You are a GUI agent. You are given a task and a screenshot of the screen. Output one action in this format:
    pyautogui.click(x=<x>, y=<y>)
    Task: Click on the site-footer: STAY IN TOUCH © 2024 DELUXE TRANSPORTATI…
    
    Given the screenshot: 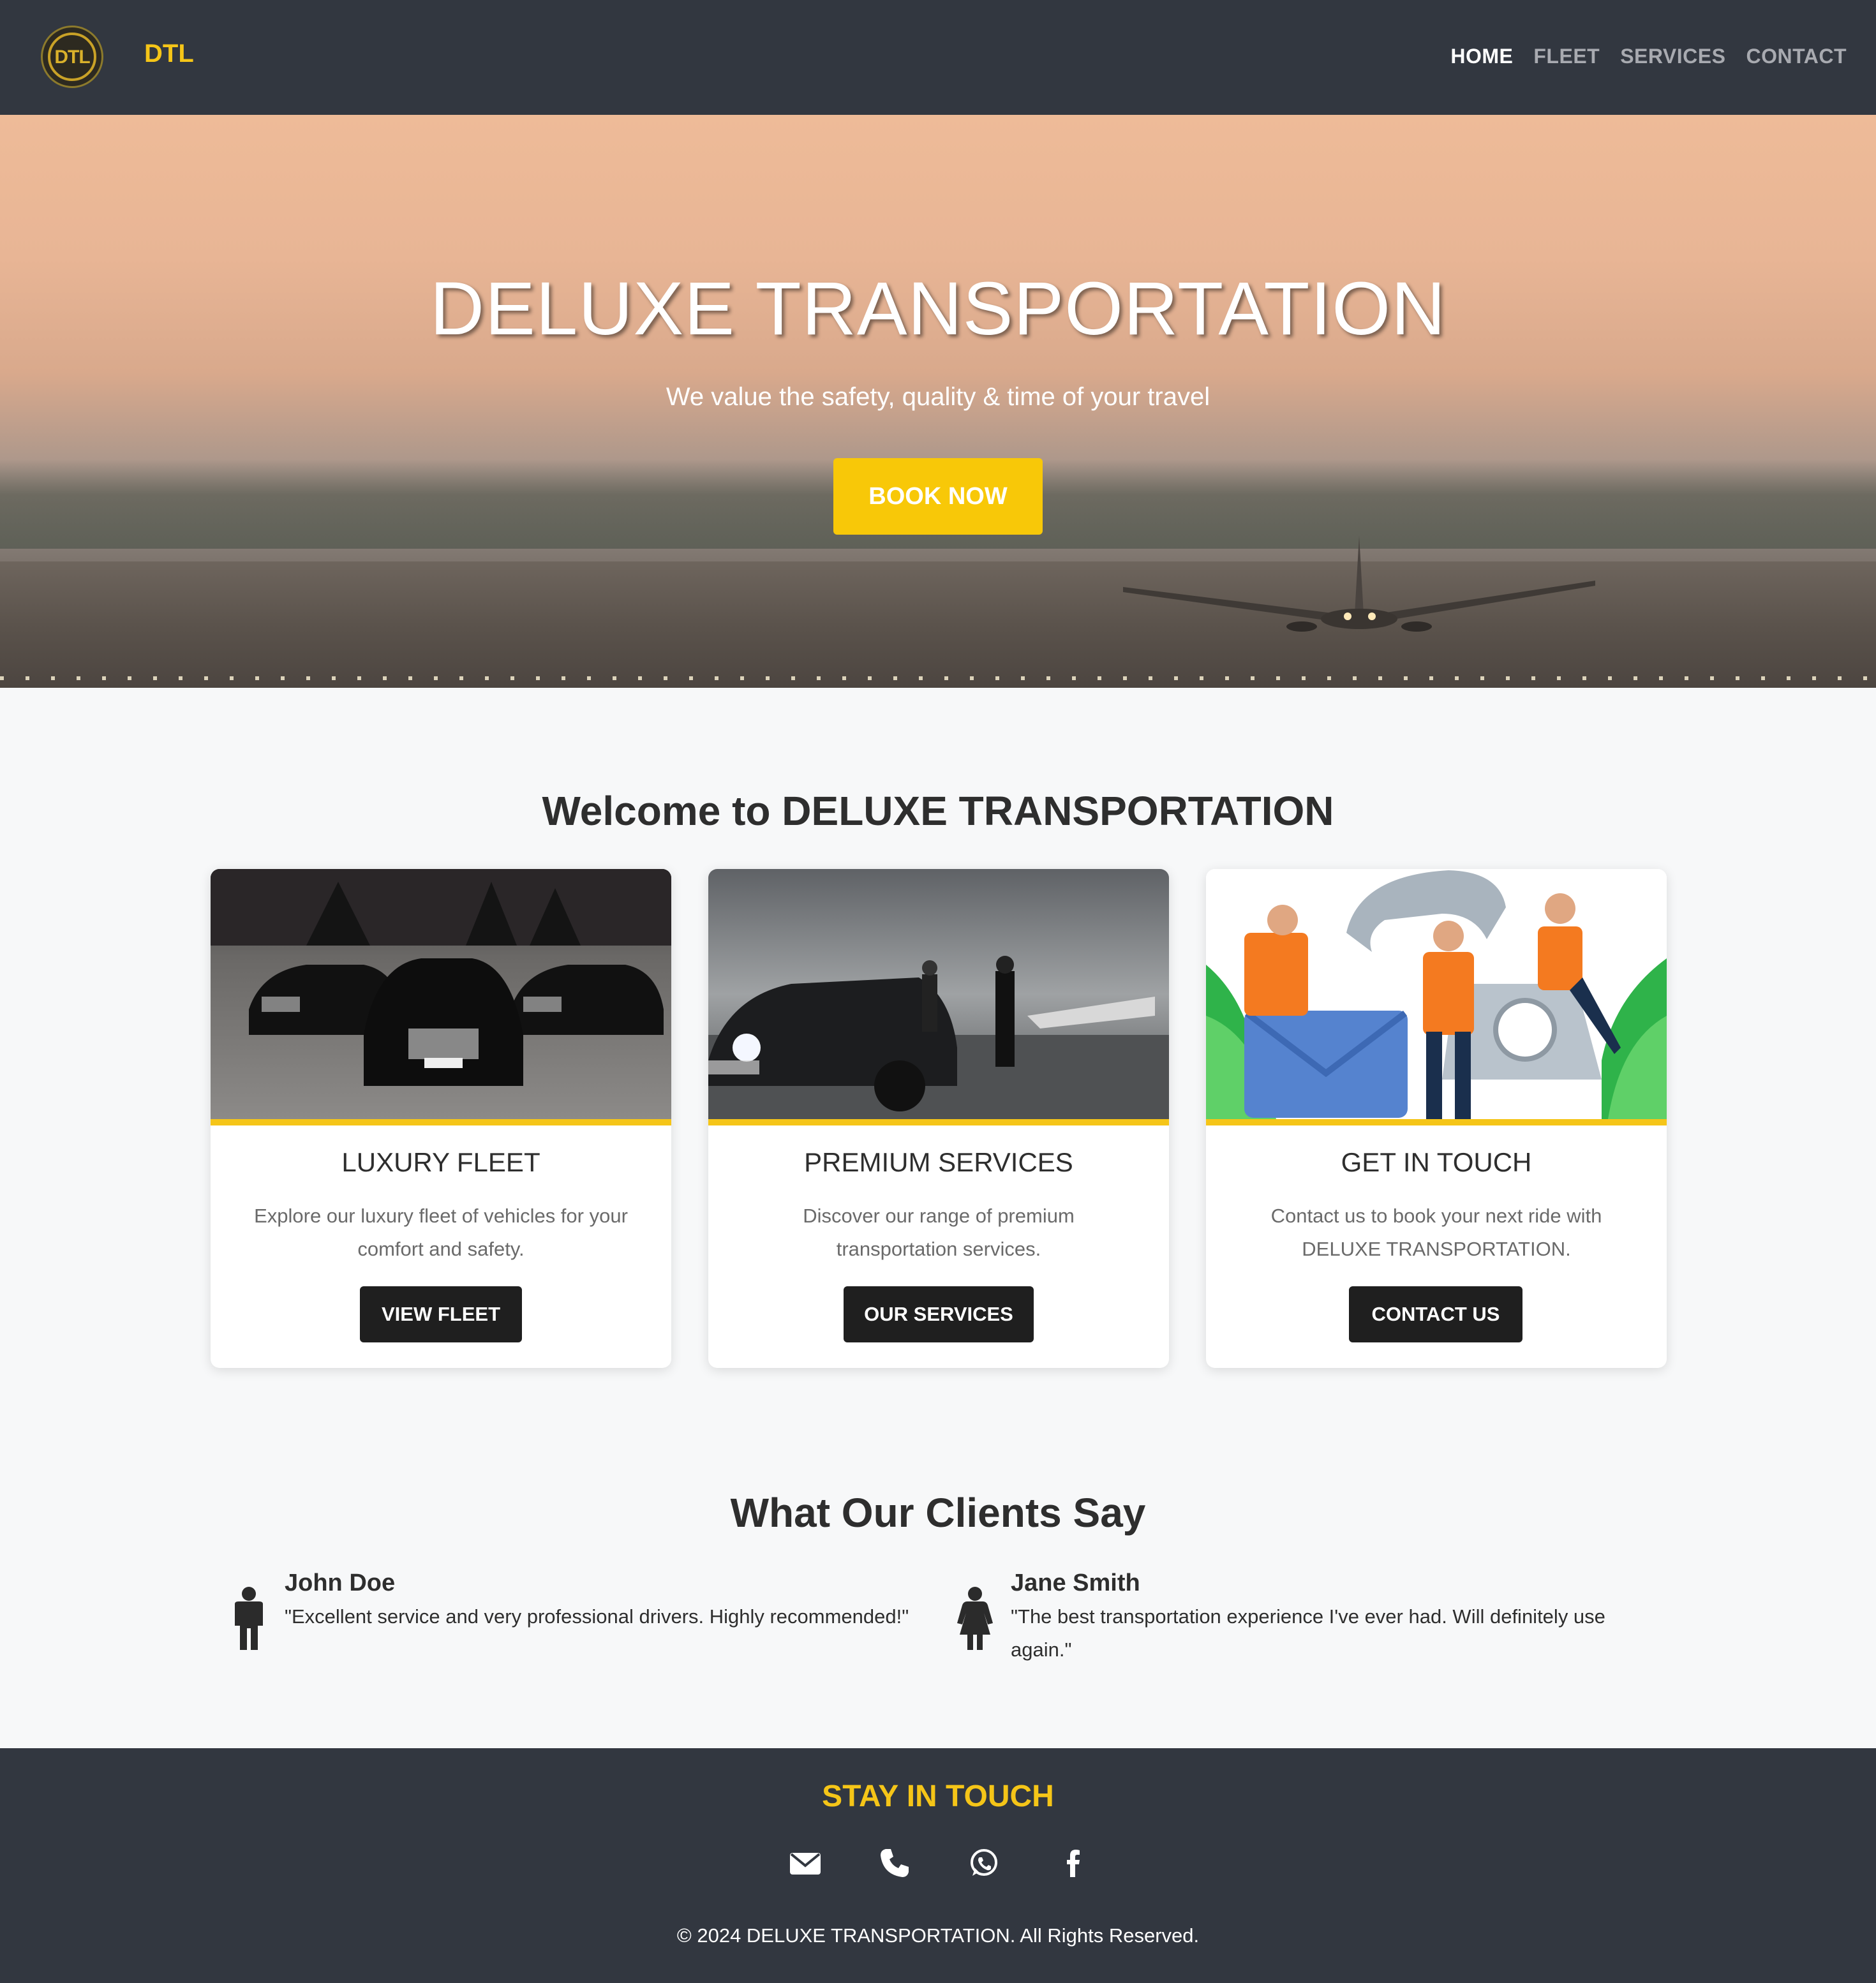 What is the action you would take?
    pyautogui.click(x=938, y=1866)
    